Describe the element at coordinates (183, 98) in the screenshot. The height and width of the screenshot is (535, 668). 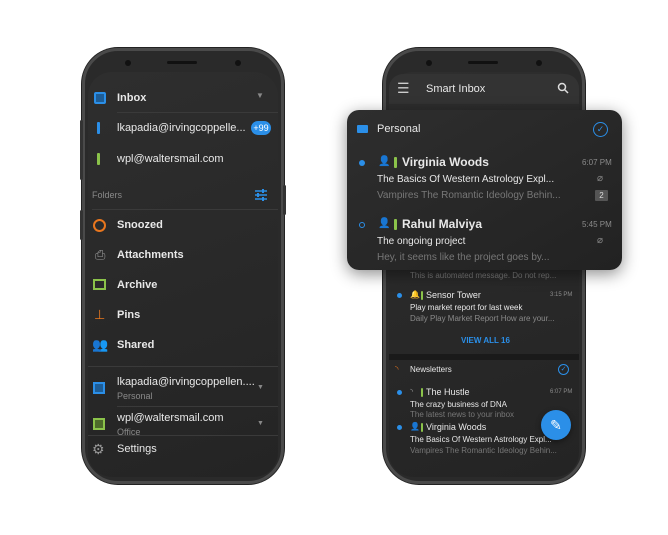
I see `inbox-row: Inbox ▼` at that location.